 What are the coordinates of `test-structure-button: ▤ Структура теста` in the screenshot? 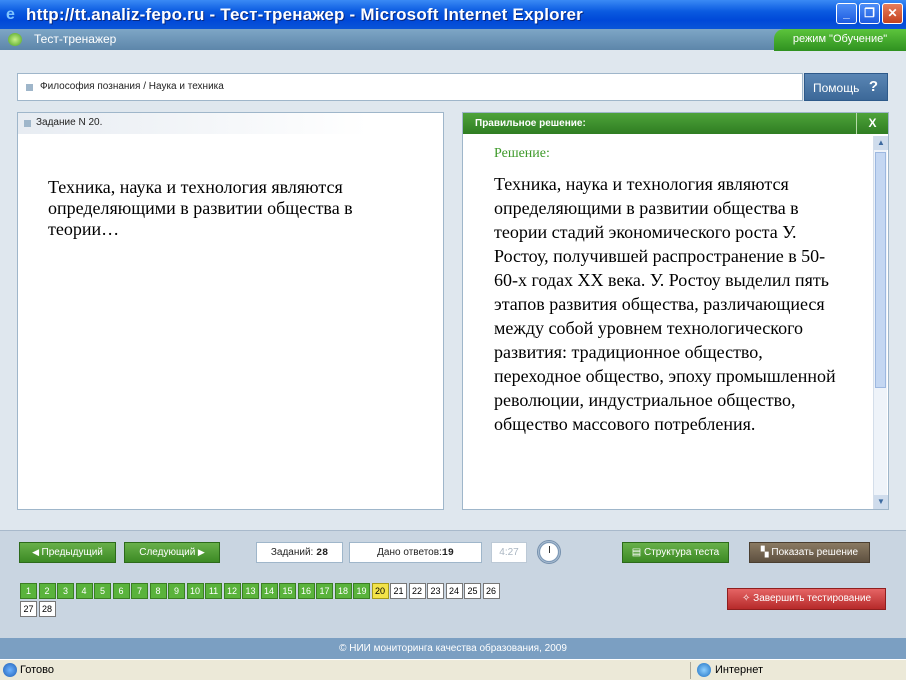 It's located at (675, 552).